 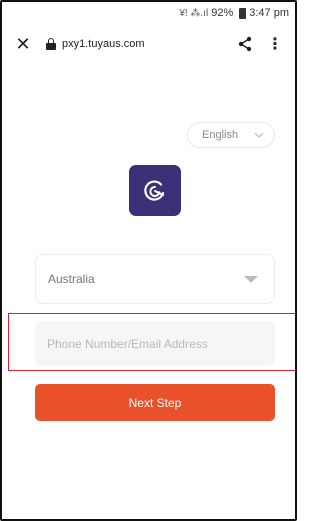 What do you see at coordinates (269, 13) in the screenshot?
I see `clock: 3:47 pm` at bounding box center [269, 13].